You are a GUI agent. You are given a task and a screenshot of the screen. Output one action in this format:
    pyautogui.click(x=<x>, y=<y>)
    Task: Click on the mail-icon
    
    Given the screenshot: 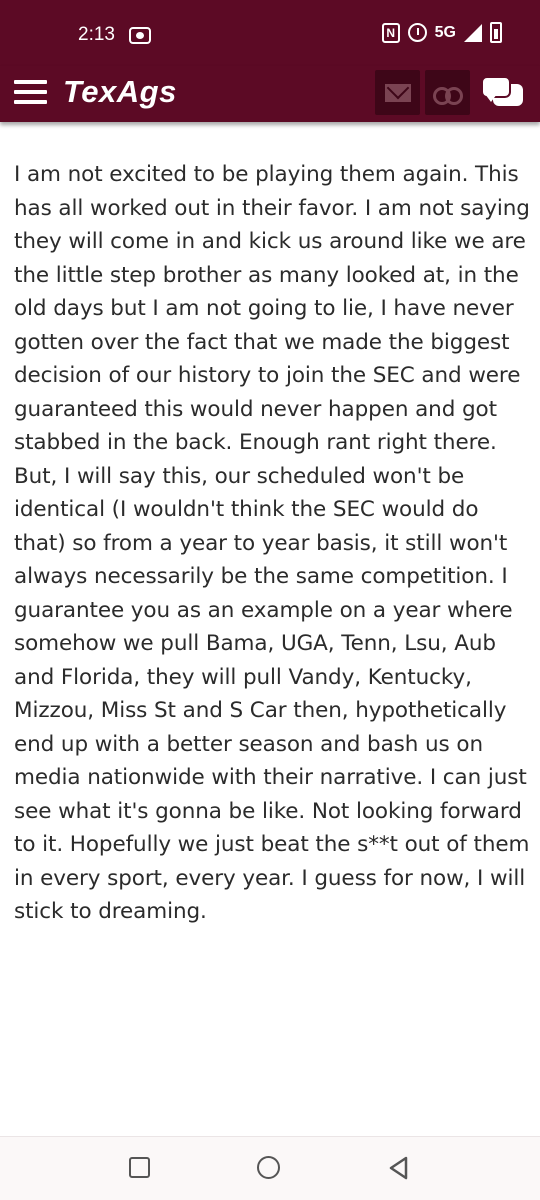 What is the action you would take?
    pyautogui.click(x=397, y=92)
    